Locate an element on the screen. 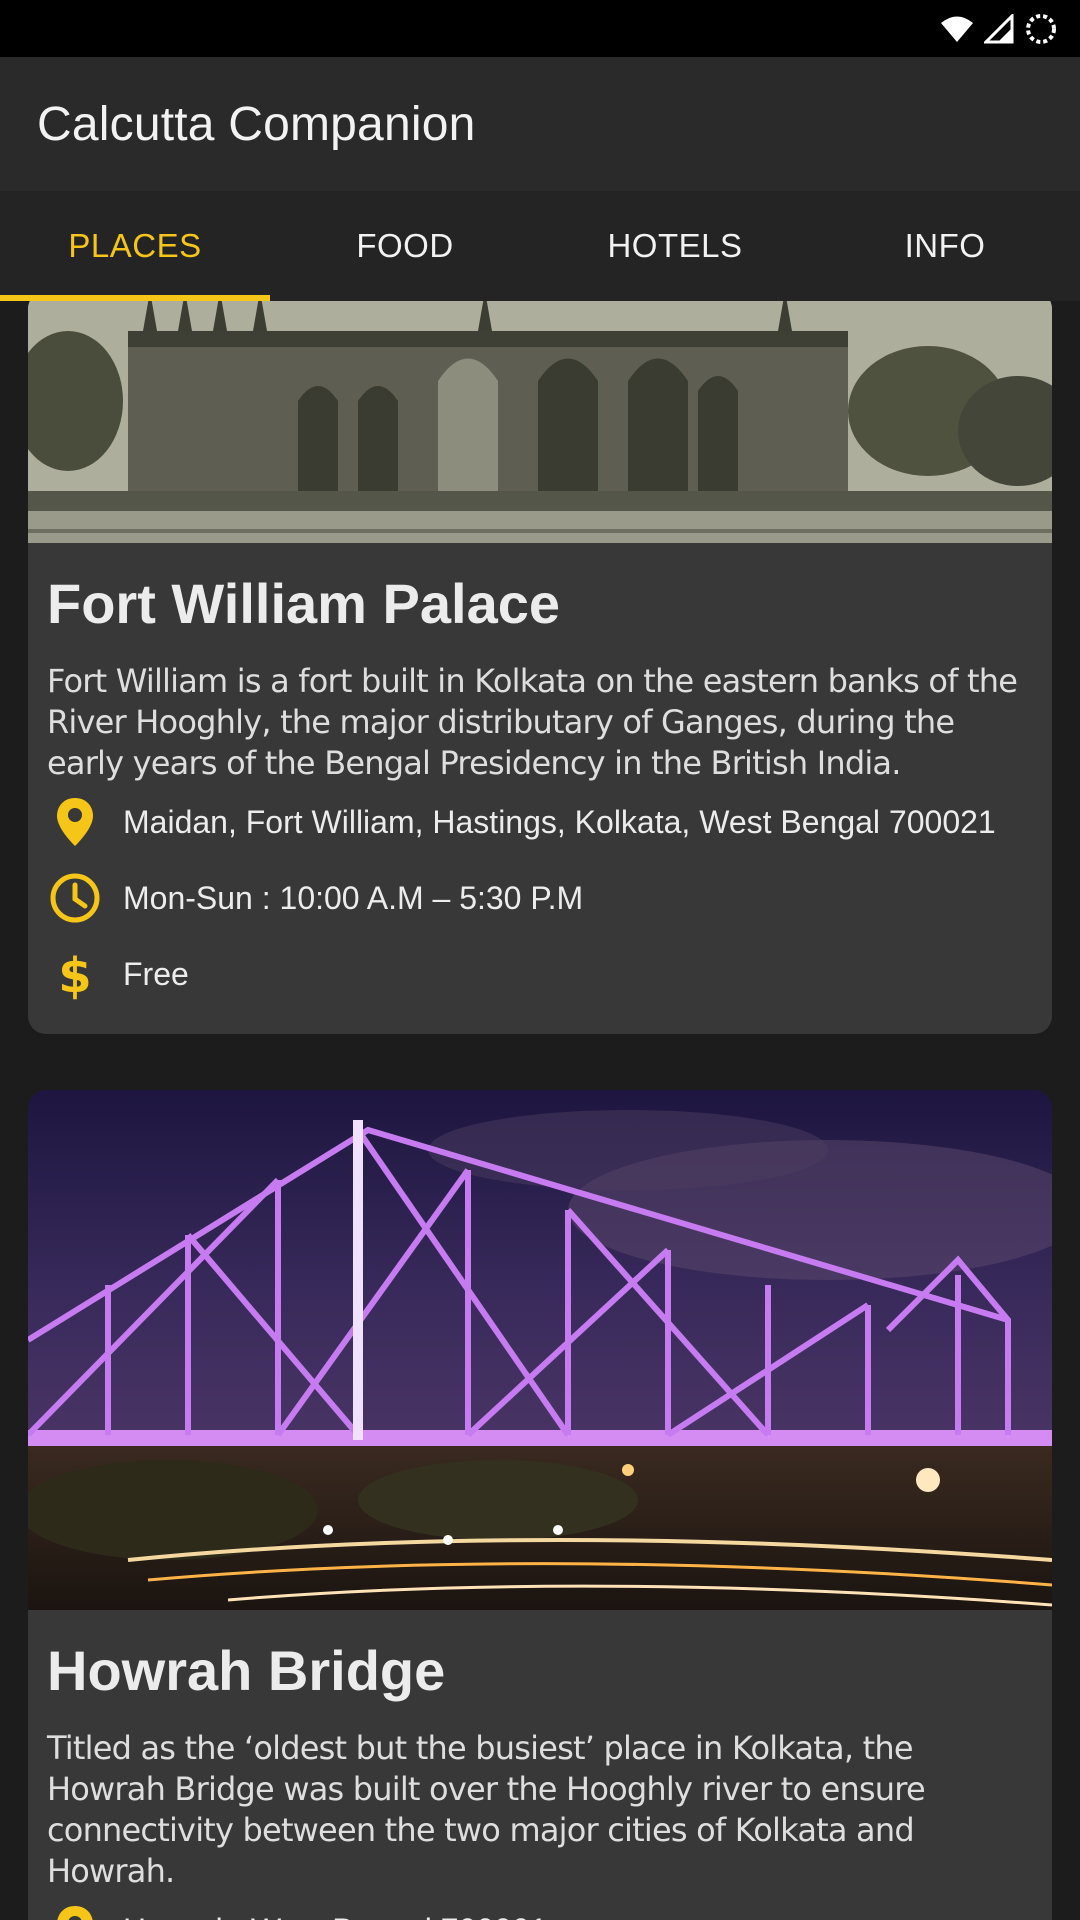 This screenshot has width=1080, height=1920. price-text: Free is located at coordinates (156, 973).